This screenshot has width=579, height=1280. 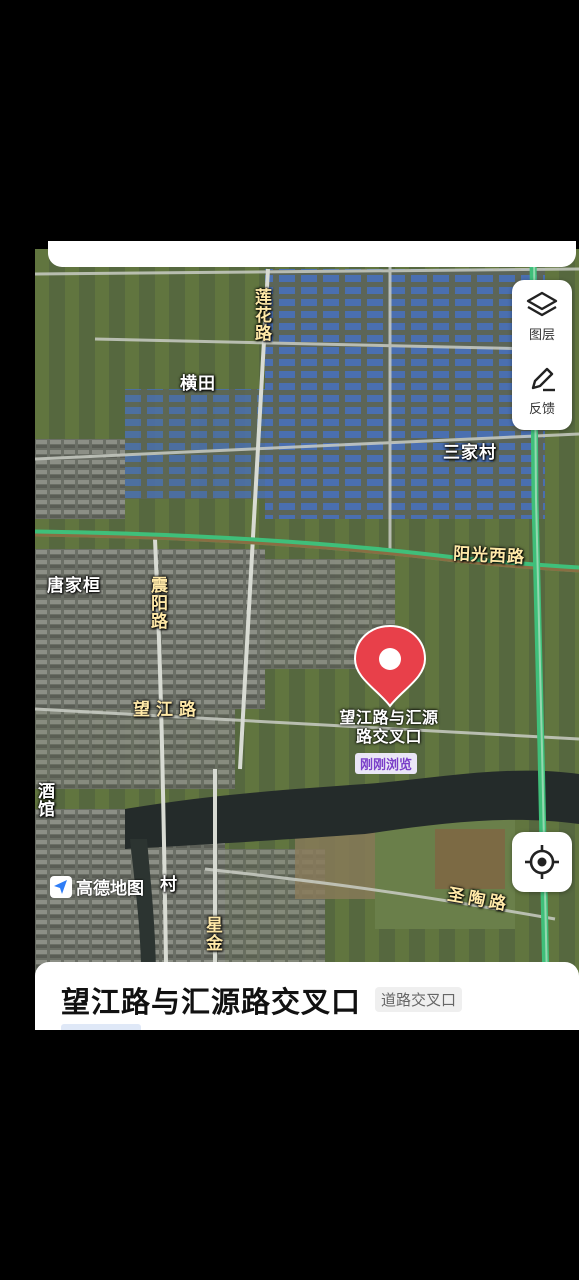 I want to click on road-label-yangguangxi: 阳光西路, so click(x=489, y=556).